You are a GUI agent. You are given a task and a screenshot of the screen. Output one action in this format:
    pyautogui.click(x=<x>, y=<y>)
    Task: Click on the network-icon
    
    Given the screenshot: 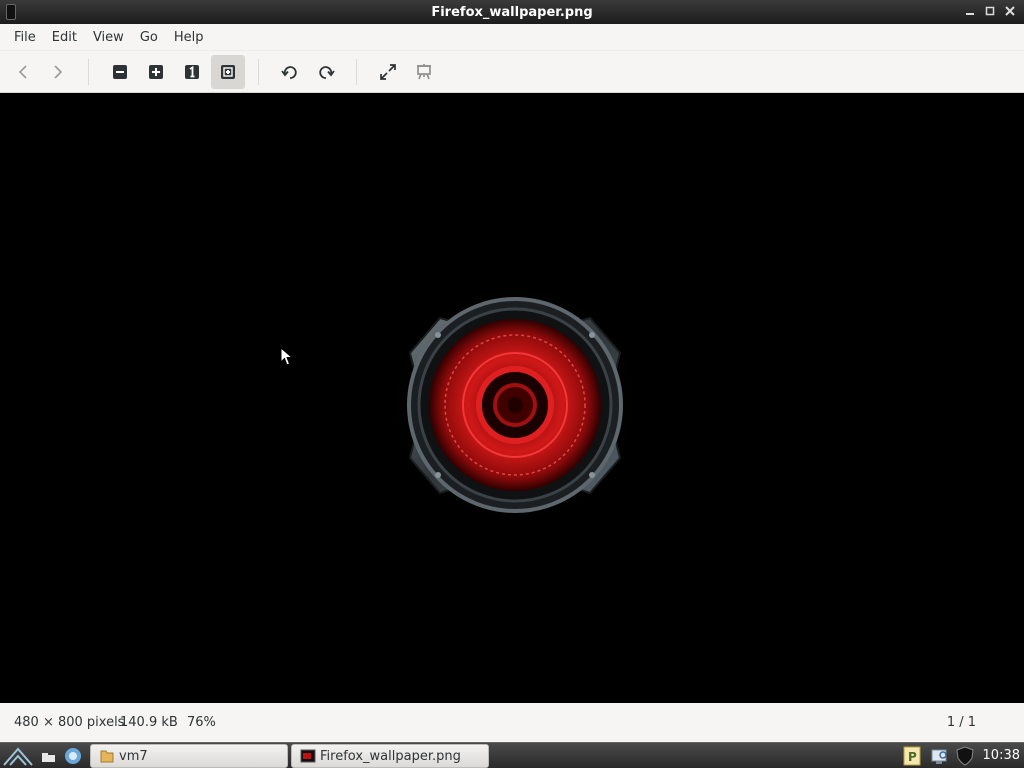 What is the action you would take?
    pyautogui.click(x=940, y=756)
    